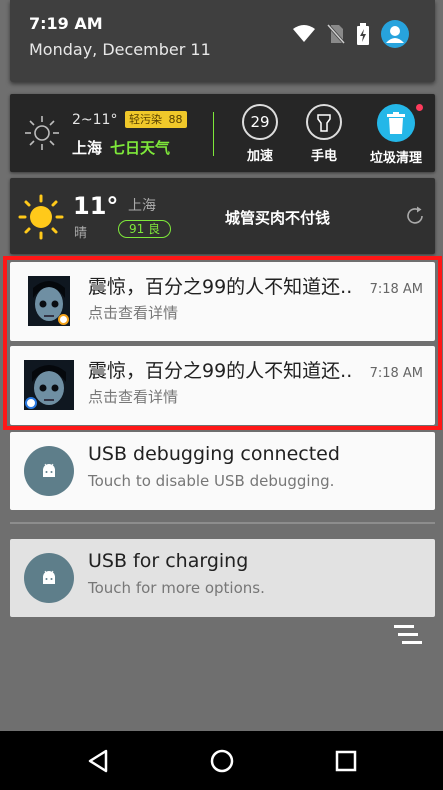 This screenshot has width=443, height=790. What do you see at coordinates (145, 119) in the screenshot?
I see `pollution-label: 轻污染` at bounding box center [145, 119].